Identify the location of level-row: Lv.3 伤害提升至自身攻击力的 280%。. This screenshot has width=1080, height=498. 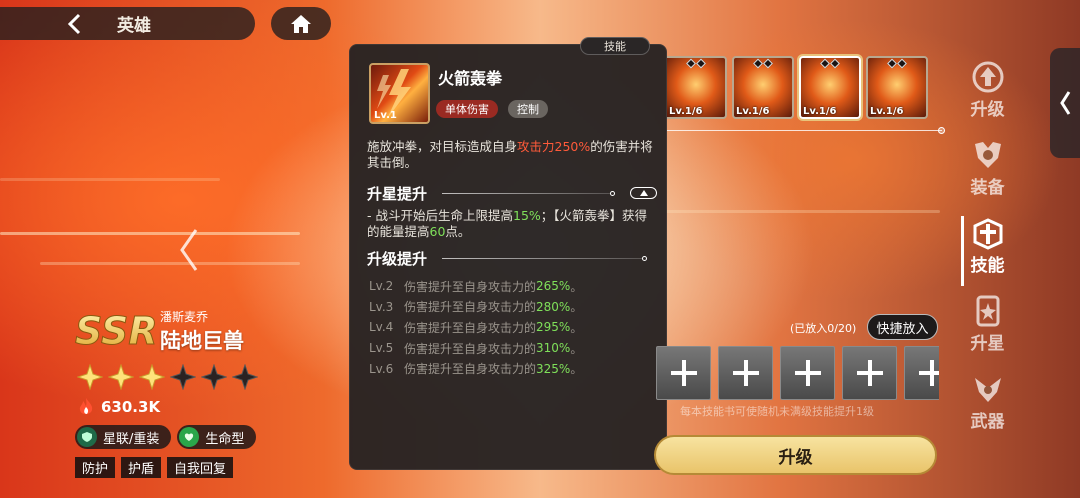
(476, 307).